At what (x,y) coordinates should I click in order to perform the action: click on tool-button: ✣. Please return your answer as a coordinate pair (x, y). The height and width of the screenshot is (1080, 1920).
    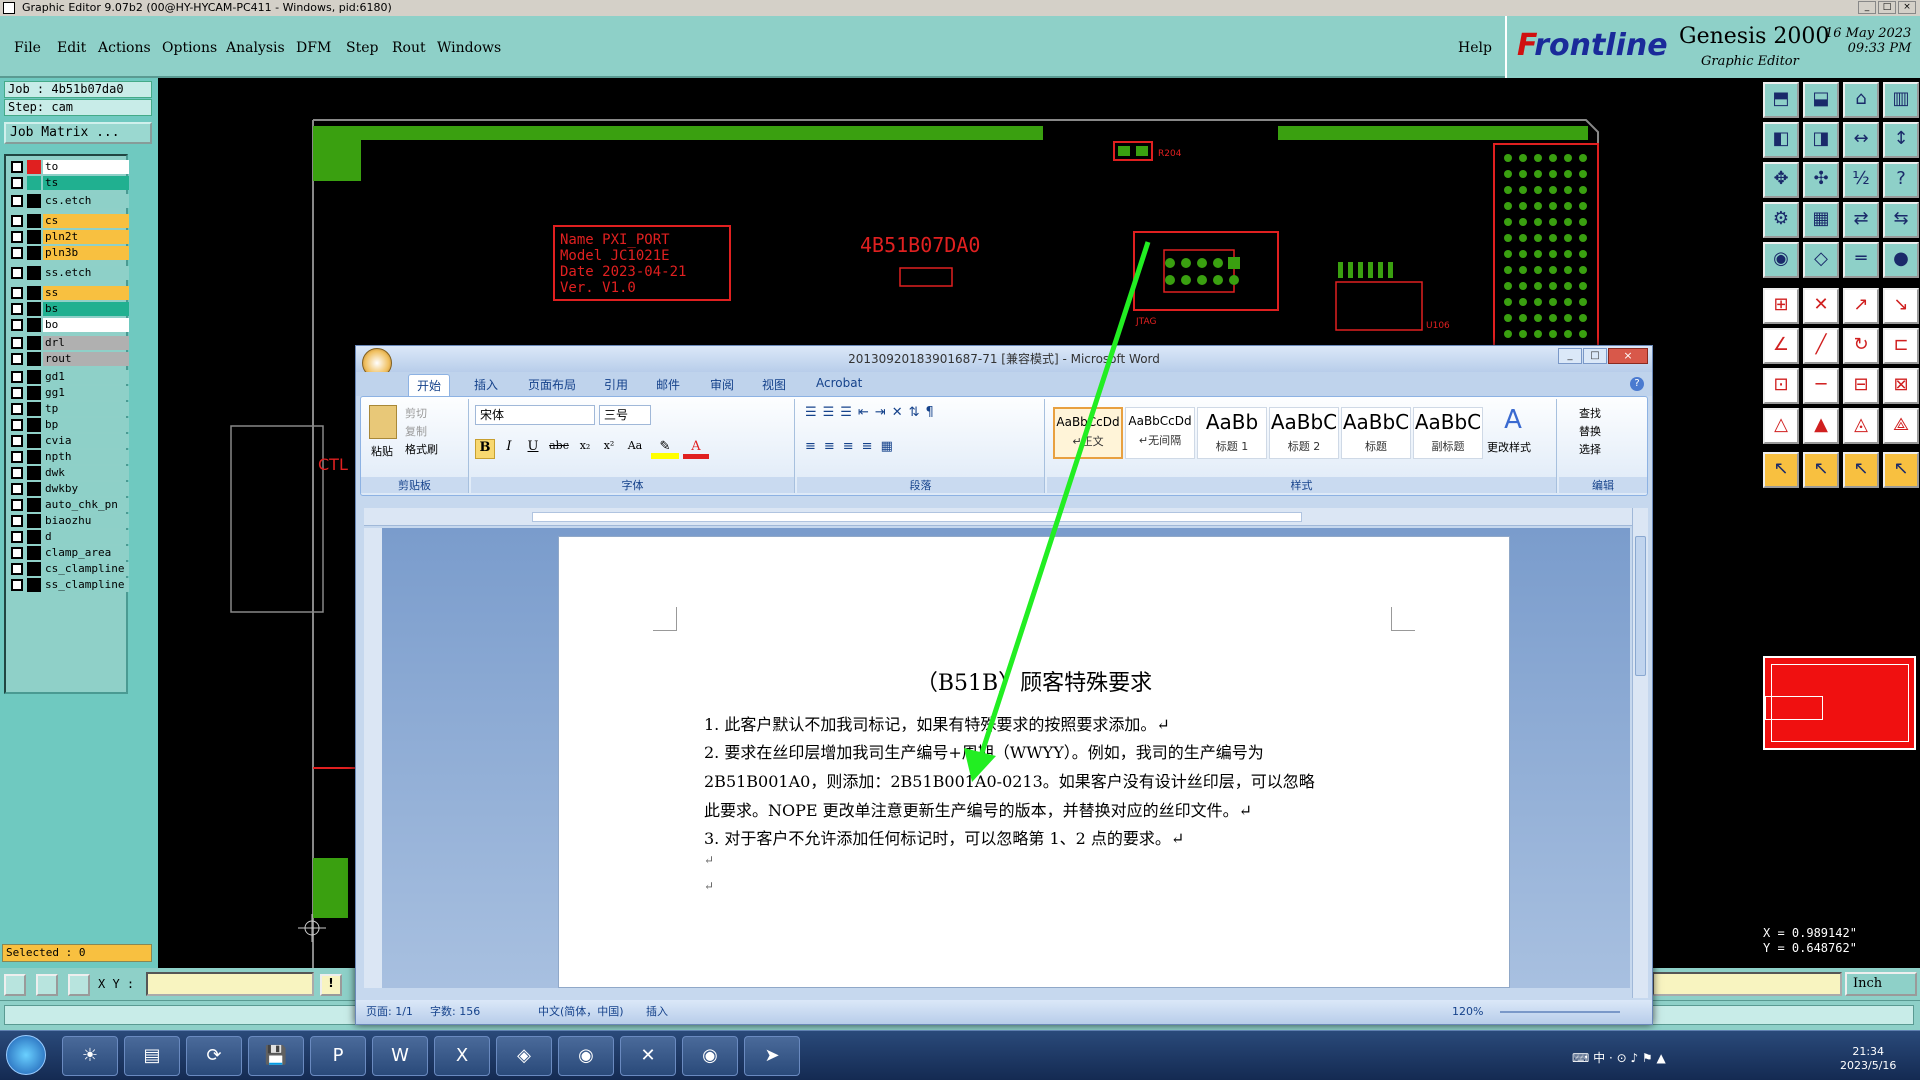
    Looking at the image, I should click on (1821, 180).